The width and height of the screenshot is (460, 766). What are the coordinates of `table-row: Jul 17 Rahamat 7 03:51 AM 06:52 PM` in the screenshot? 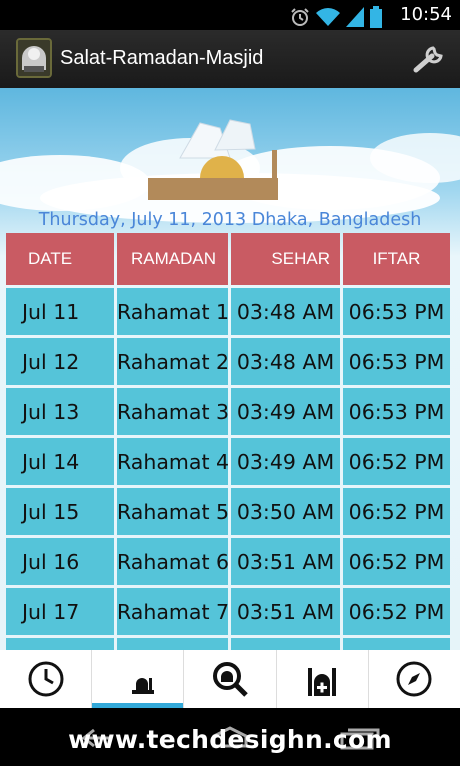 It's located at (231, 611).